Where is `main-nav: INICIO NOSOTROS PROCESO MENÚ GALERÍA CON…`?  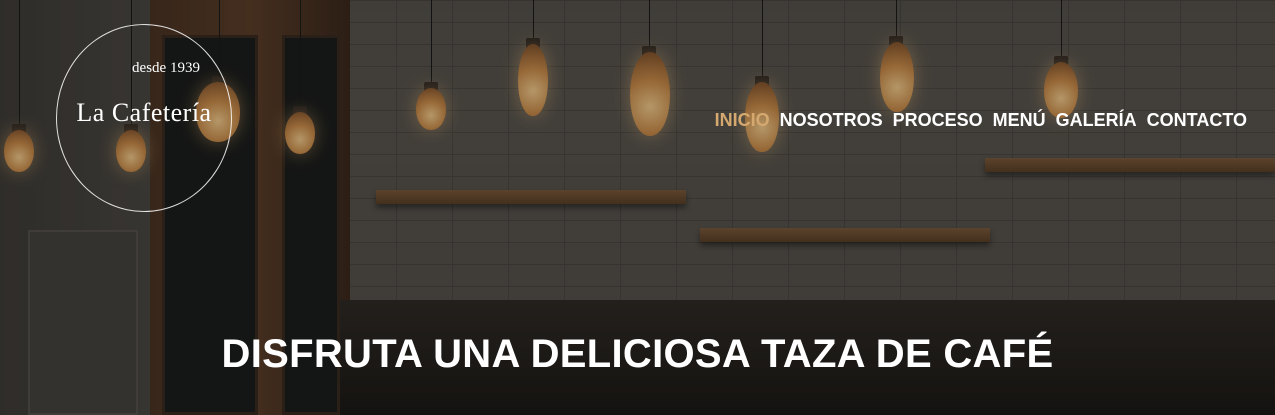 main-nav: INICIO NOSOTROS PROCESO MENÚ GALERÍA CON… is located at coordinates (981, 120).